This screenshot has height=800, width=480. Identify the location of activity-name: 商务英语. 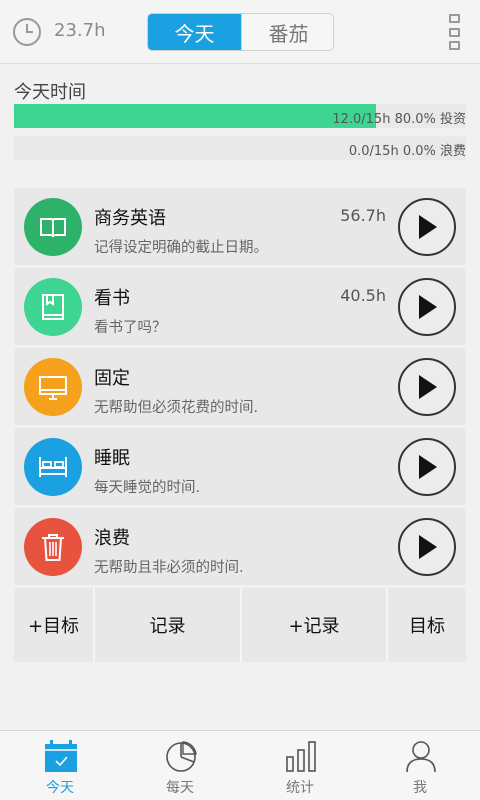
(130, 218).